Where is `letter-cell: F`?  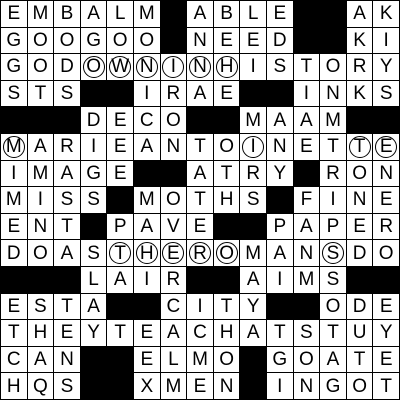 letter-cell: F is located at coordinates (306, 200).